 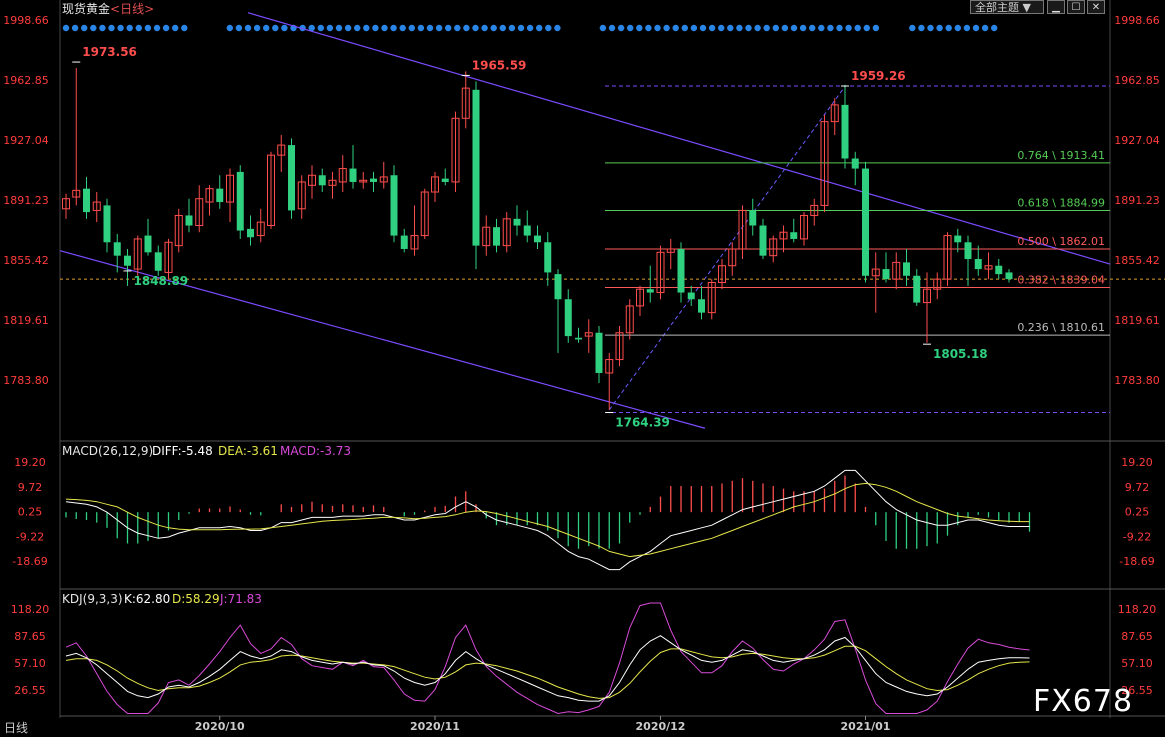 I want to click on fib-level-label: 0.500 \ 1862.01, so click(x=1061, y=241).